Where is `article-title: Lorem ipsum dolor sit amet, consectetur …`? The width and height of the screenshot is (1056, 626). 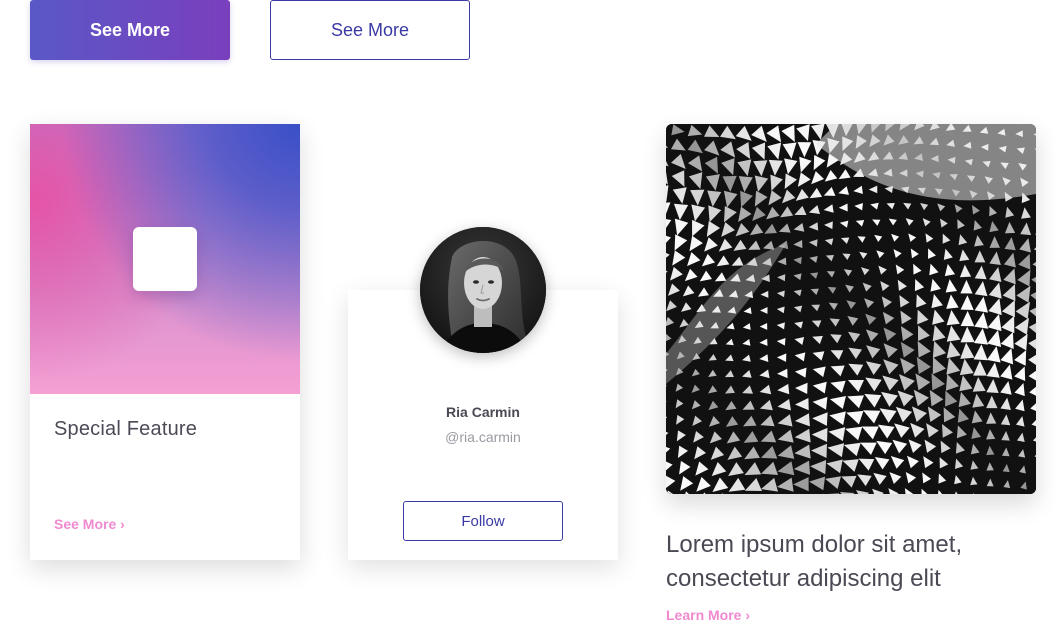
article-title: Lorem ipsum dolor sit amet, consectetur … is located at coordinates (814, 561).